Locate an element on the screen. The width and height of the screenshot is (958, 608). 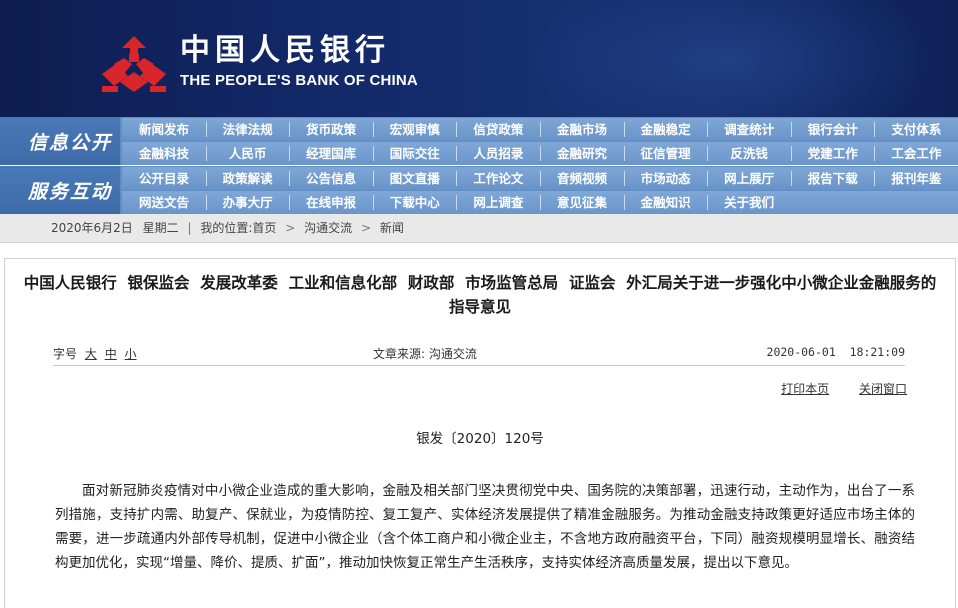
nav-item: 人员招录 is located at coordinates (498, 153).